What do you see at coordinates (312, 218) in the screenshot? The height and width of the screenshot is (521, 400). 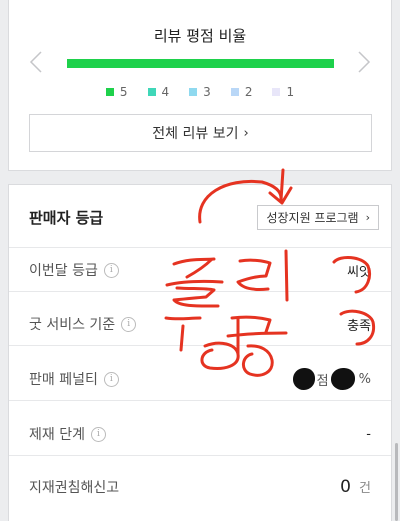 I see `growth-program-label: 성장지원 프로그램` at bounding box center [312, 218].